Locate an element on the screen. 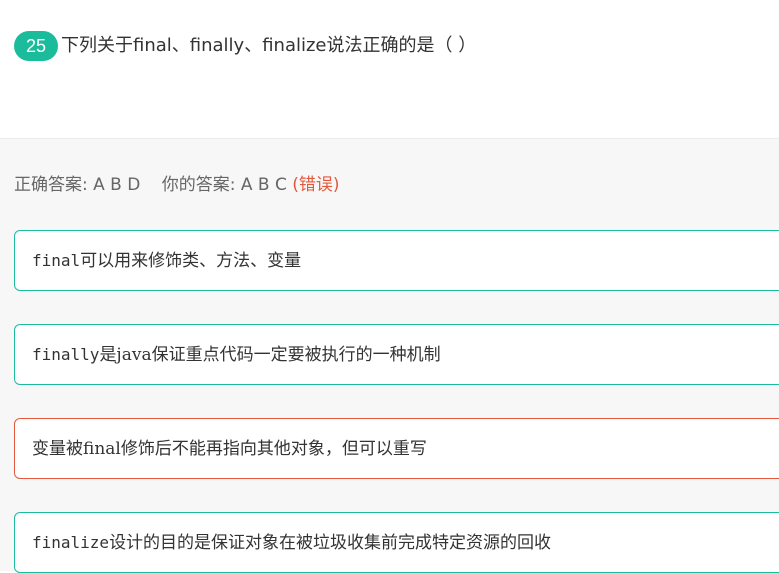  option-a-desc: 可以用来修饰类、方法、变量 is located at coordinates (191, 261).